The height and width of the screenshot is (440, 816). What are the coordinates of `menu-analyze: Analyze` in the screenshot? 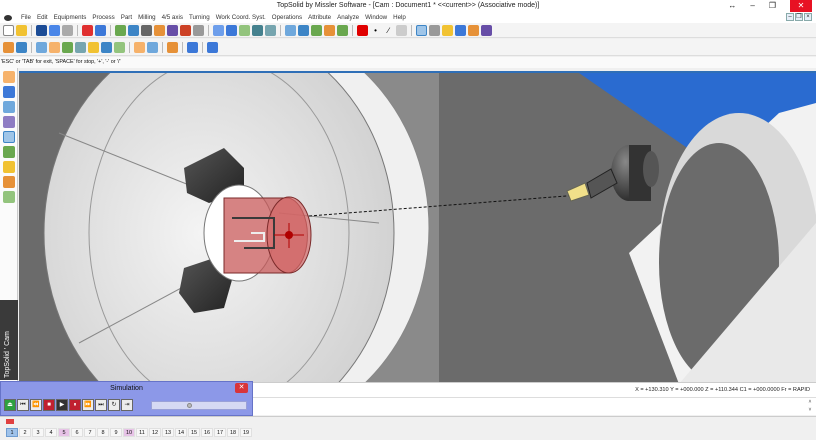 It's located at (348, 17).